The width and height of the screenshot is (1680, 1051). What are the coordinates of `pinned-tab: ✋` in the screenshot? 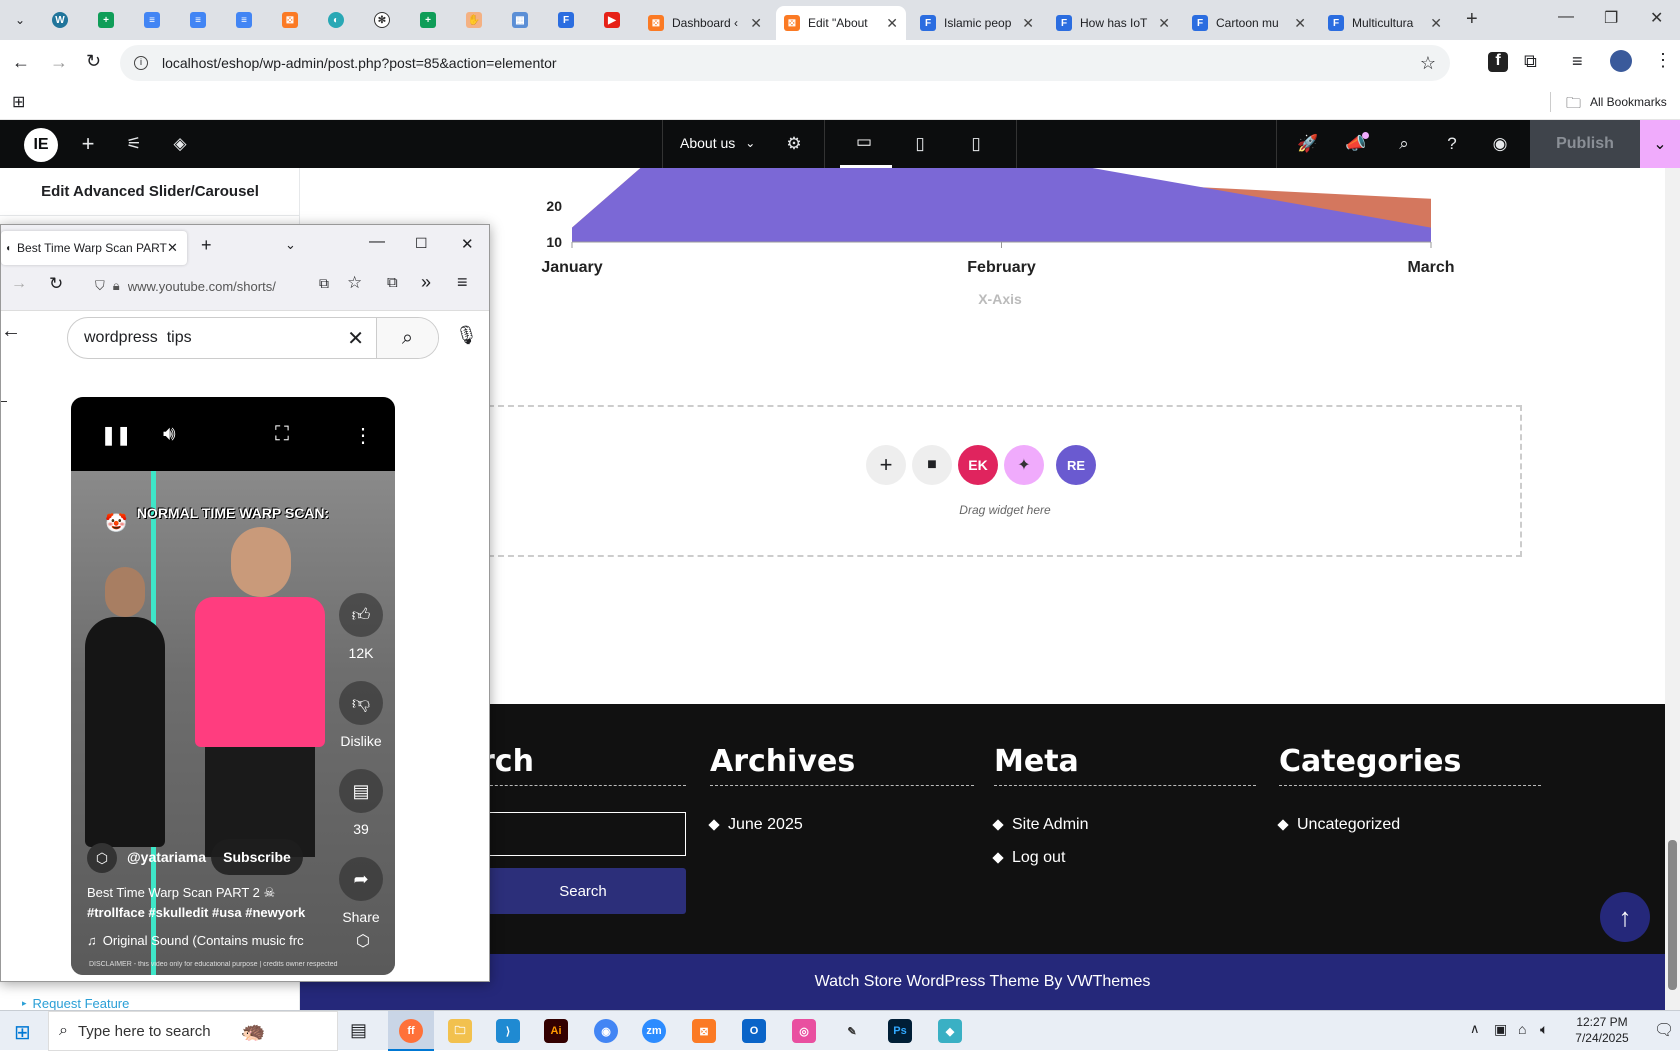 It's located at (474, 20).